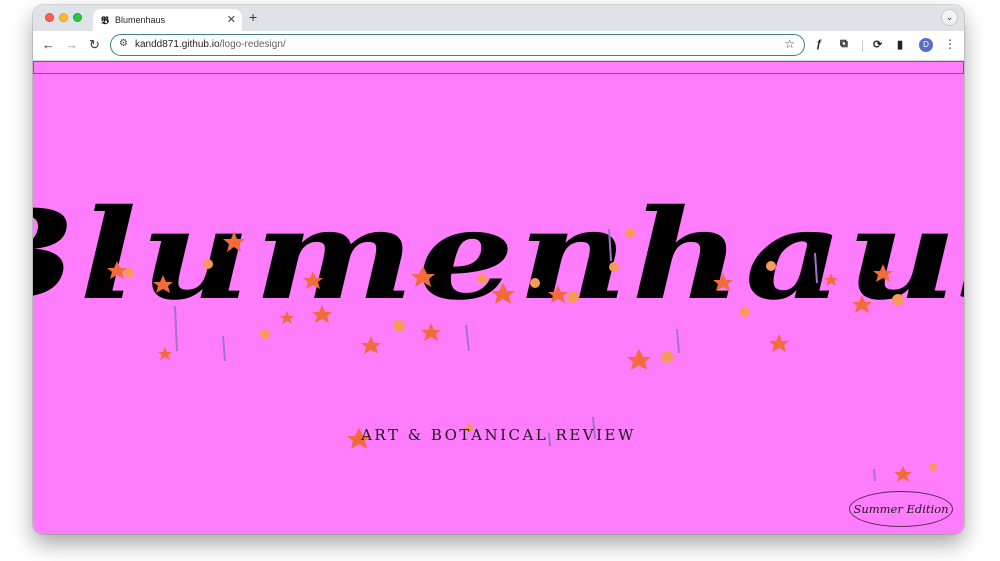 This screenshot has width=1000, height=561. What do you see at coordinates (63, 17) in the screenshot?
I see `minimize-window-button` at bounding box center [63, 17].